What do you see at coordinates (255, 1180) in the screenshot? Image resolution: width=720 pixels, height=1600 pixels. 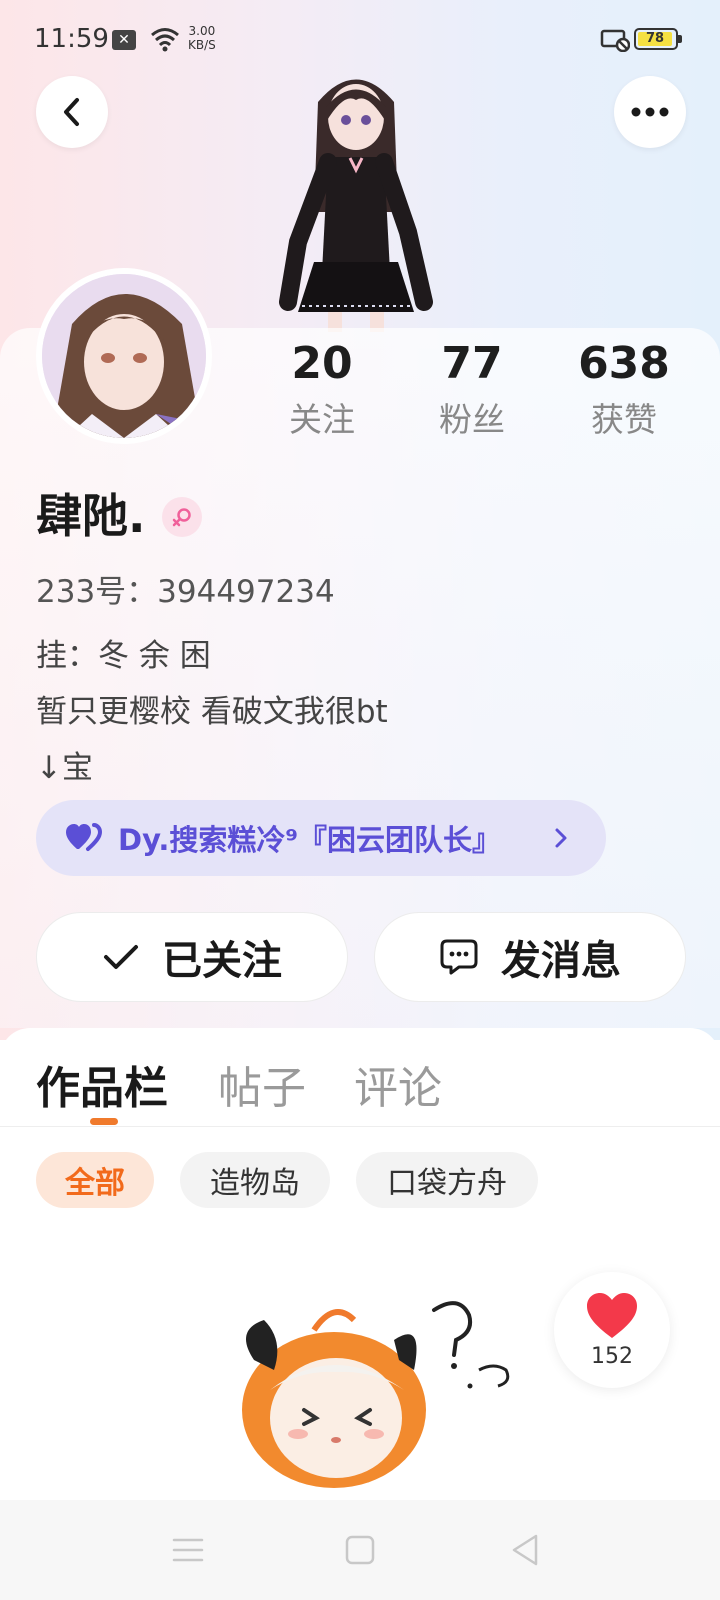 I see `filter-chip-creation-island: 造物岛` at bounding box center [255, 1180].